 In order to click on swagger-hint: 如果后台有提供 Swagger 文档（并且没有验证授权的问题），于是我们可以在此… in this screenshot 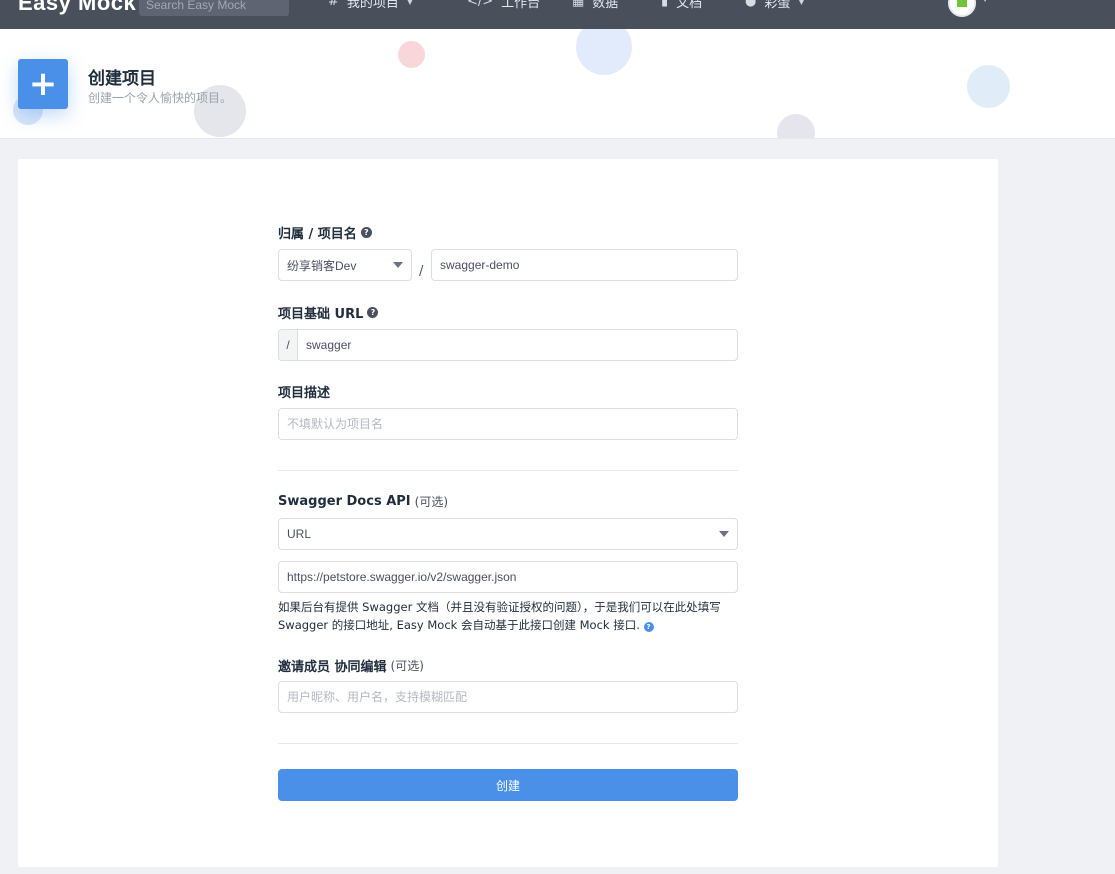, I will do `click(509, 616)`.